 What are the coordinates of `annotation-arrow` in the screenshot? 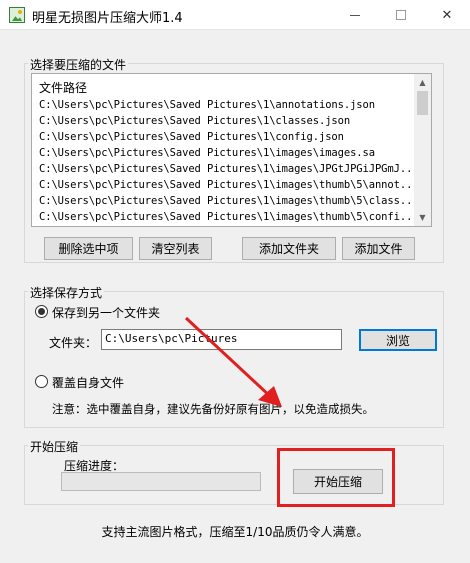 It's located at (233, 361).